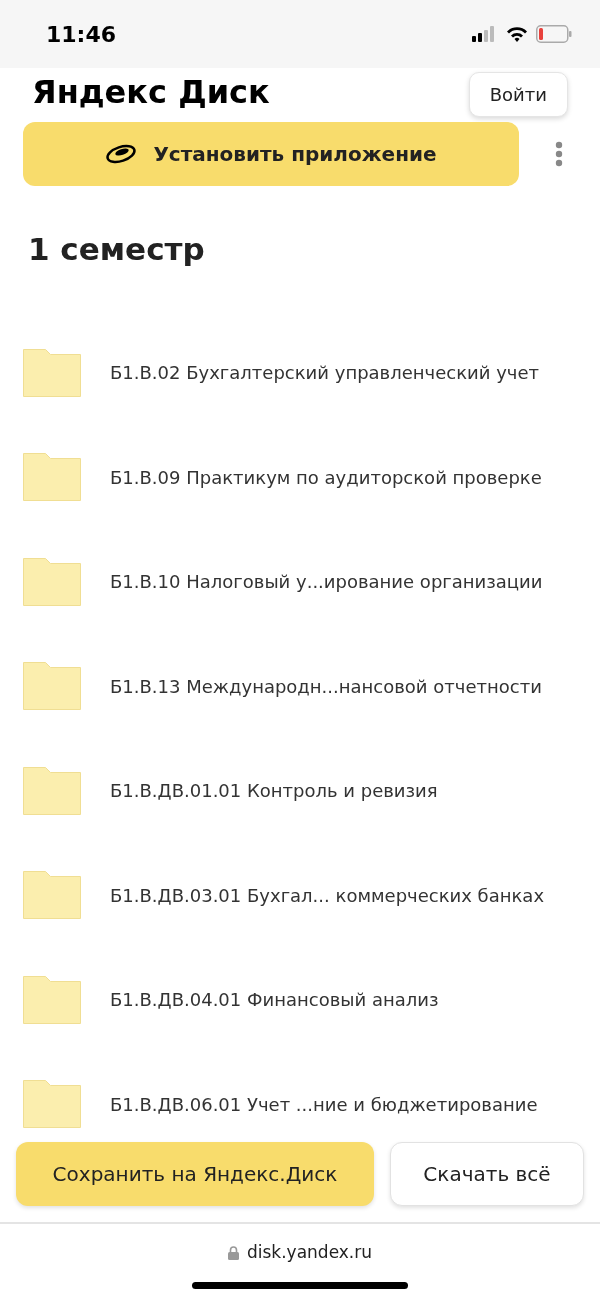 The width and height of the screenshot is (600, 1297). What do you see at coordinates (121, 154) in the screenshot?
I see `disk-logo-icon` at bounding box center [121, 154].